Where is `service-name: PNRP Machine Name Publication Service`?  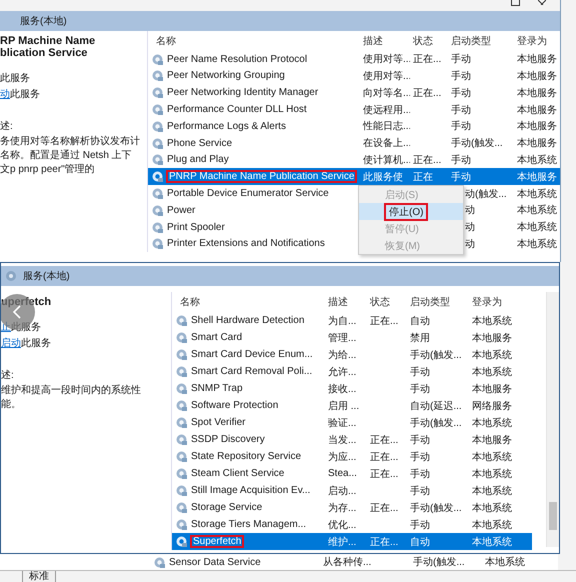 service-name: PNRP Machine Name Publication Service is located at coordinates (261, 176).